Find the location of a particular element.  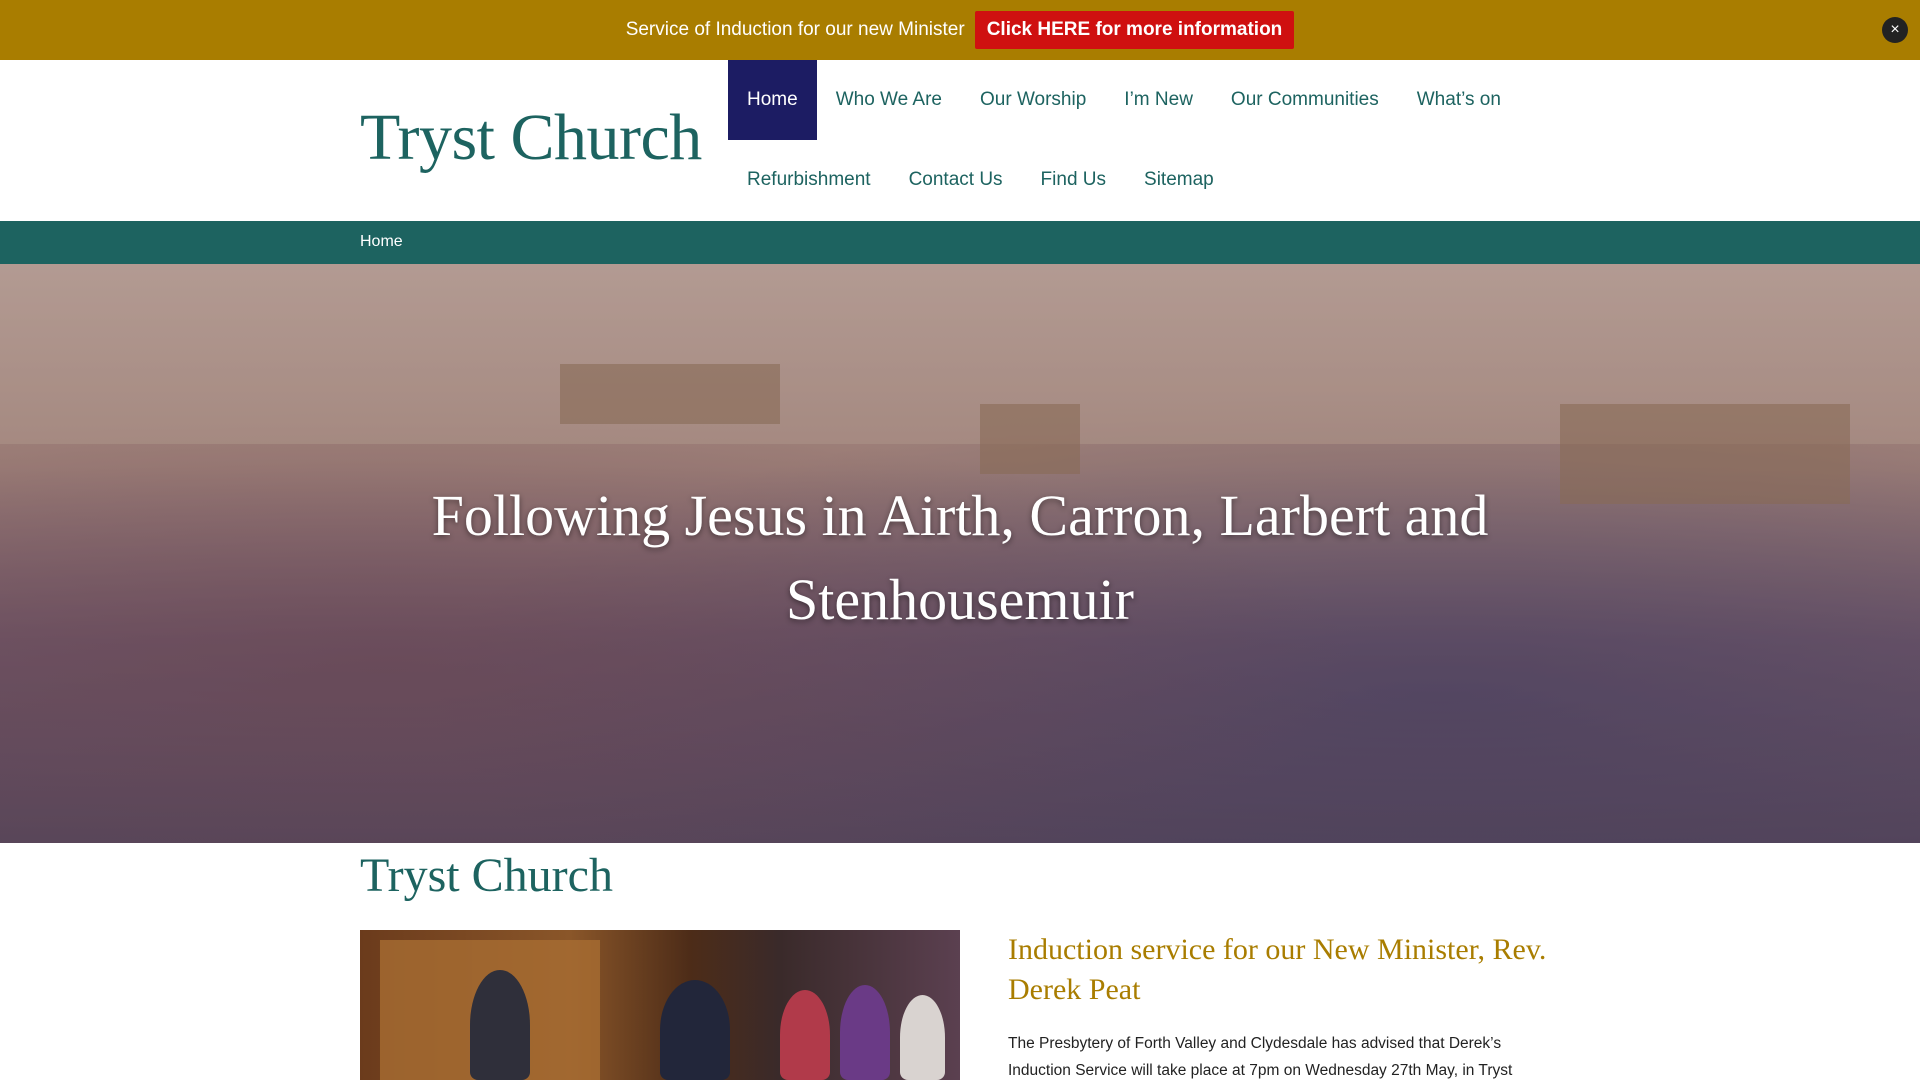

nav-item-refurbishment: Refurbishment is located at coordinates (809, 180).